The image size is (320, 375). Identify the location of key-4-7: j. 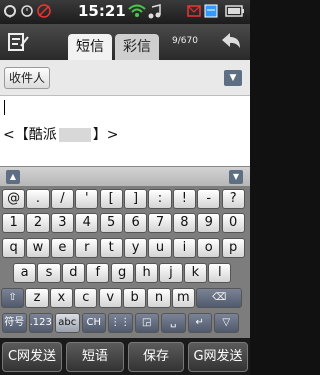
(171, 273).